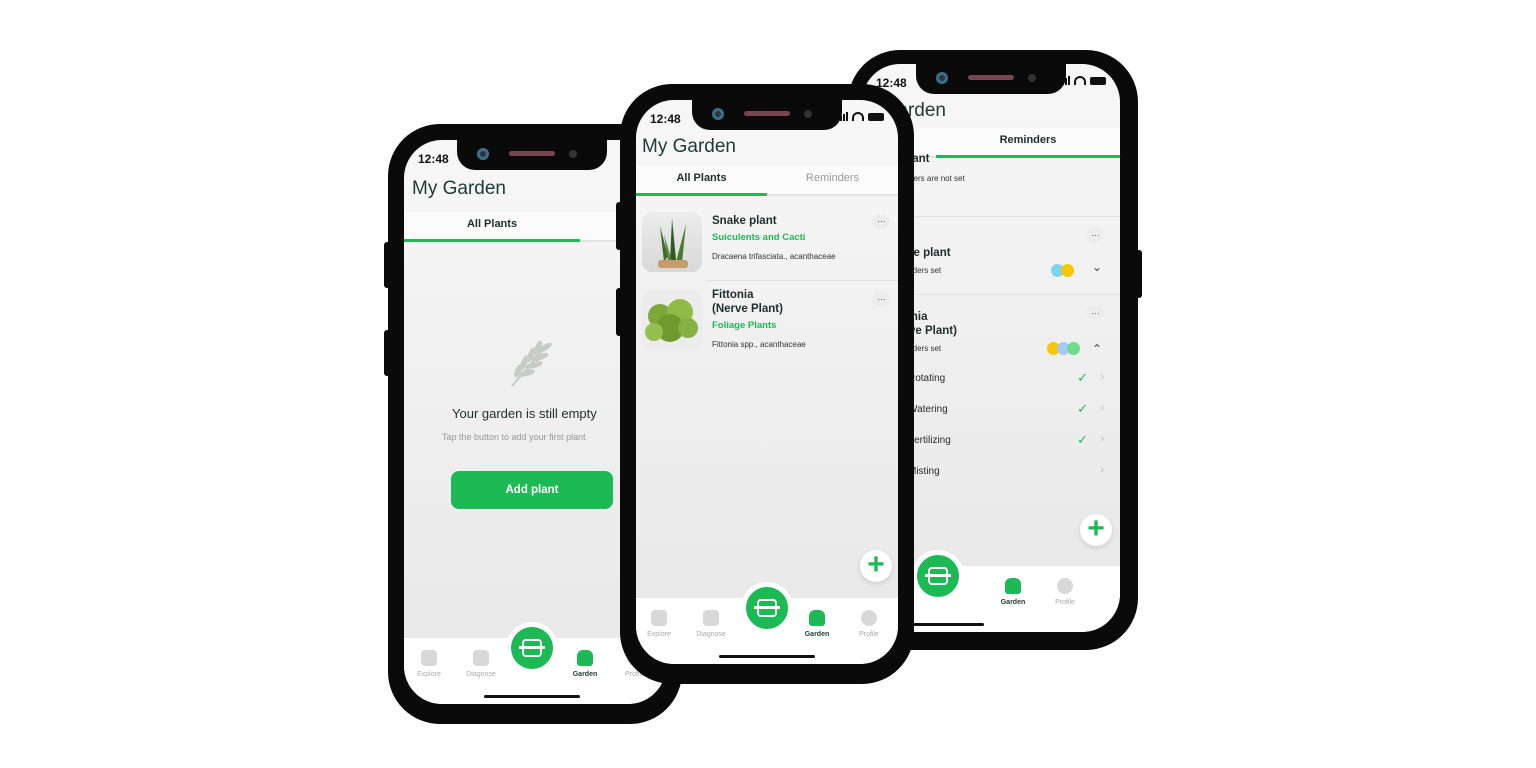 This screenshot has height=768, width=1536. I want to click on fittonia-image, so click(671, 320).